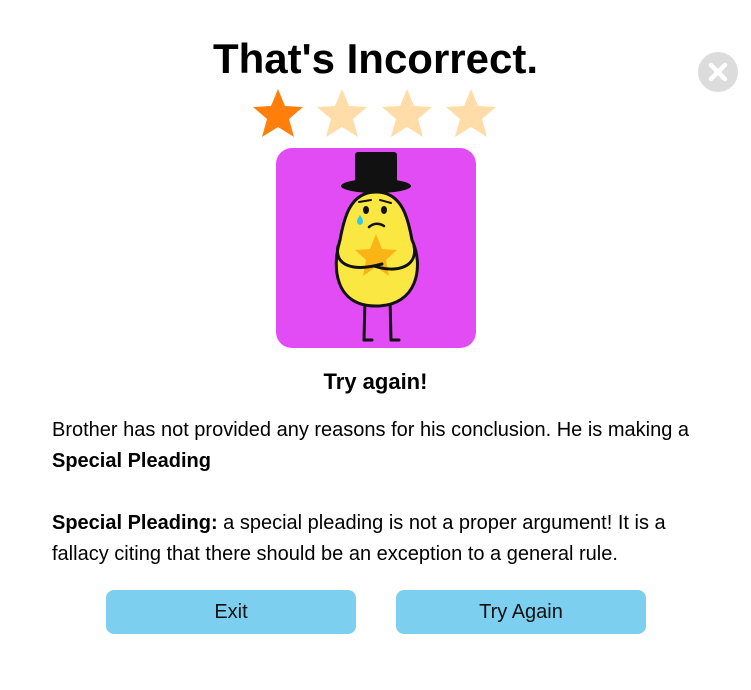 This screenshot has height=690, width=751. I want to click on sad-potato-with-top-hat-holding-star-icon, so click(376, 247).